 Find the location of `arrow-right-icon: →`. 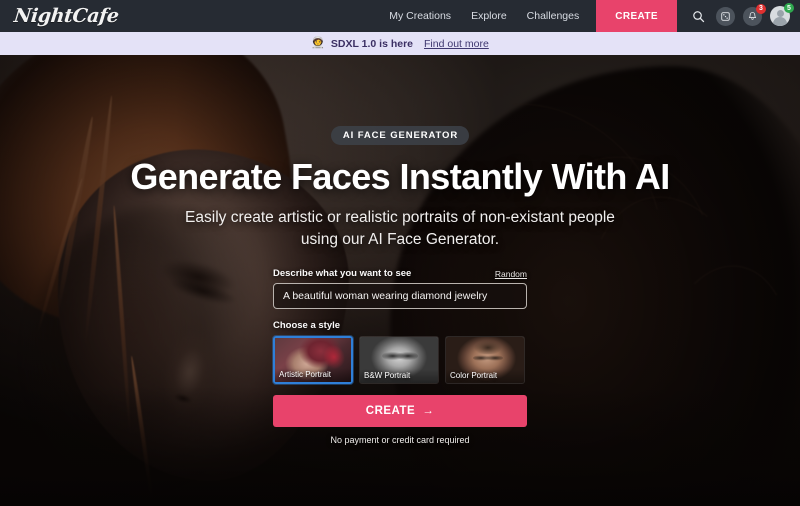

arrow-right-icon: → is located at coordinates (428, 410).